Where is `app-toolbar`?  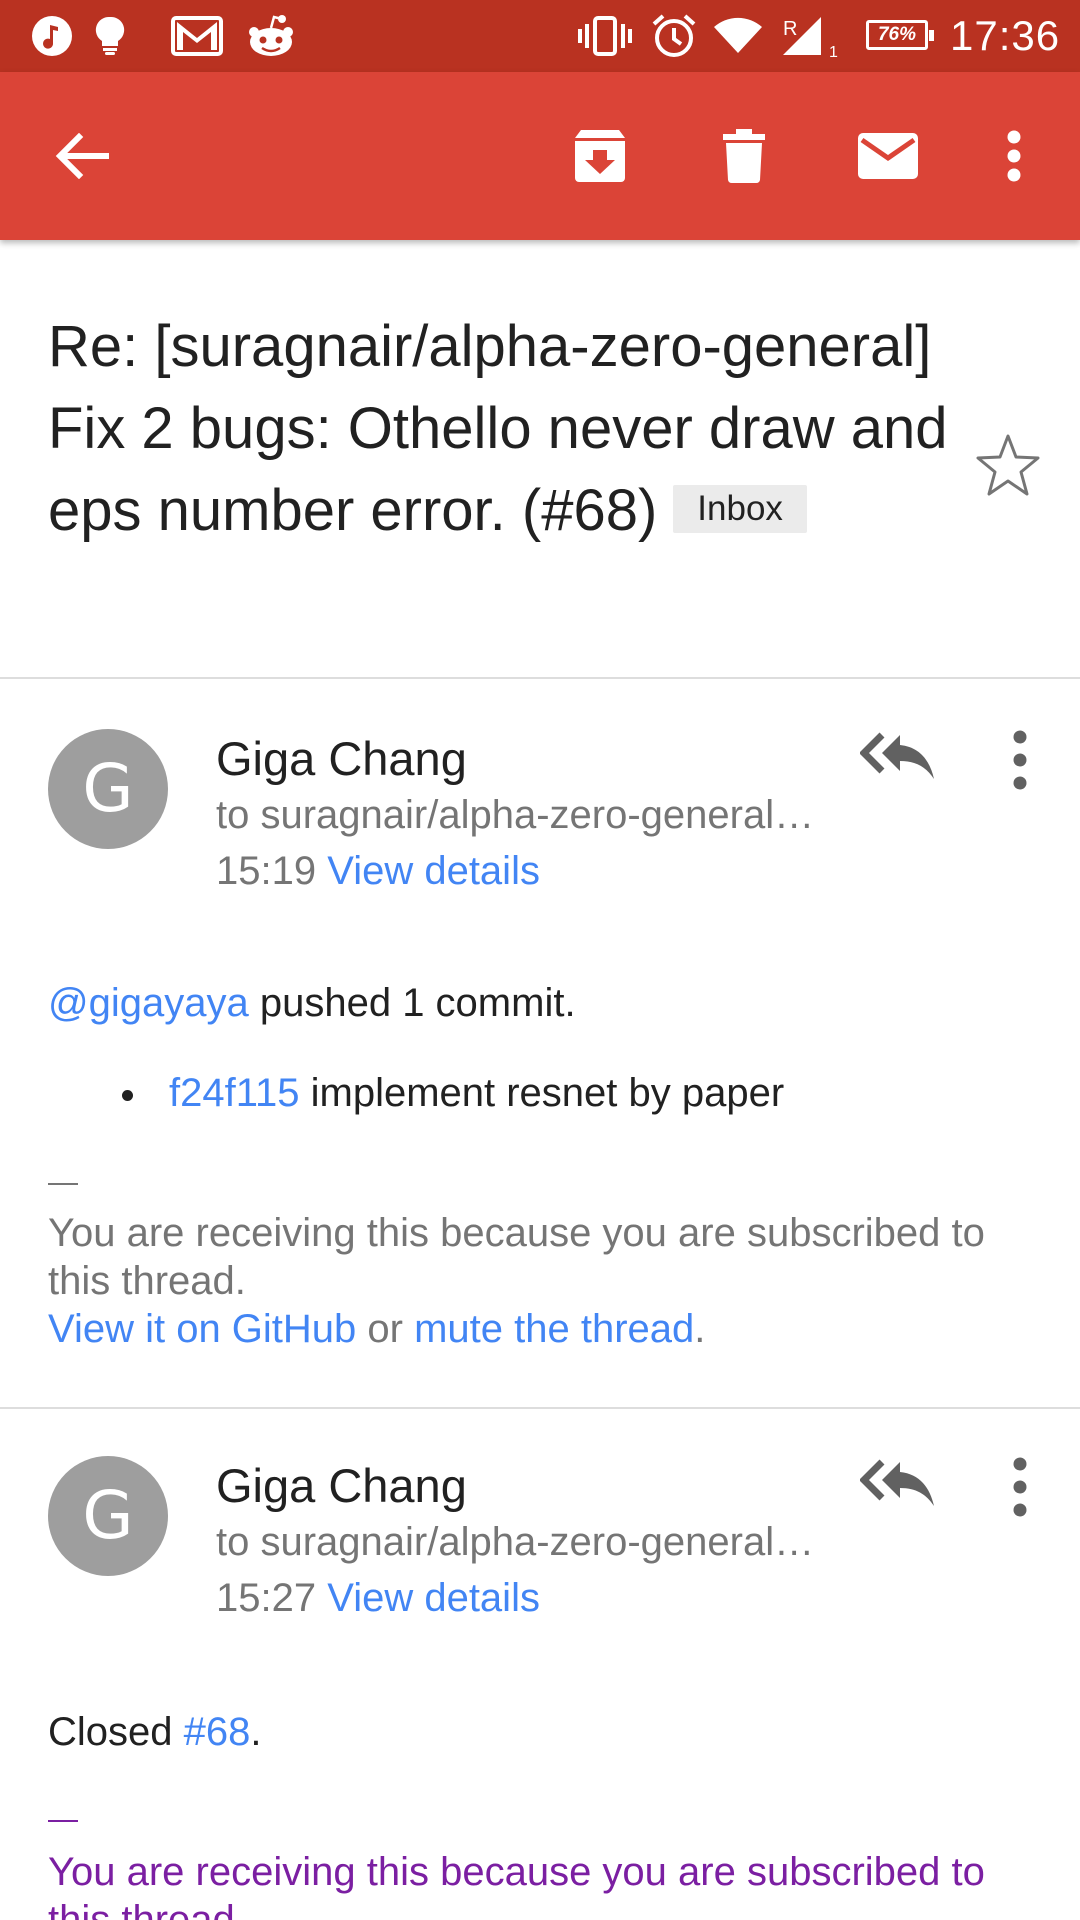 app-toolbar is located at coordinates (540, 156).